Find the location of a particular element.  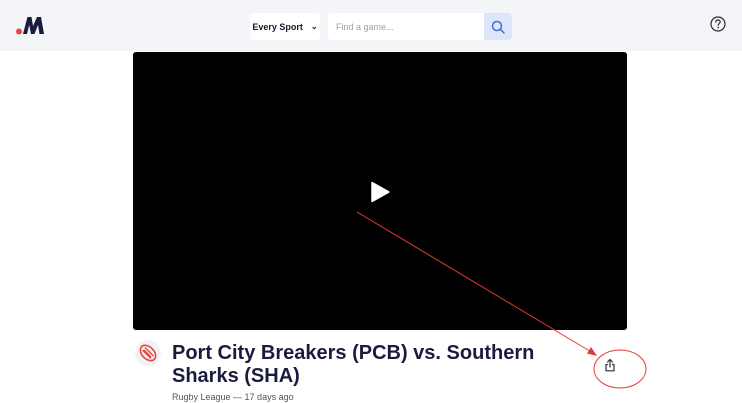

share-button is located at coordinates (610, 365).